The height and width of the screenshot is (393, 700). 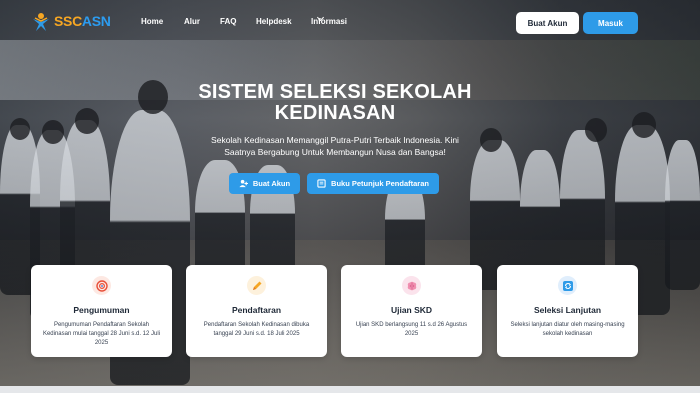 I want to click on hero-title: SISTEM SELEKSI SEKOLAH KEDINASAN, so click(x=335, y=102).